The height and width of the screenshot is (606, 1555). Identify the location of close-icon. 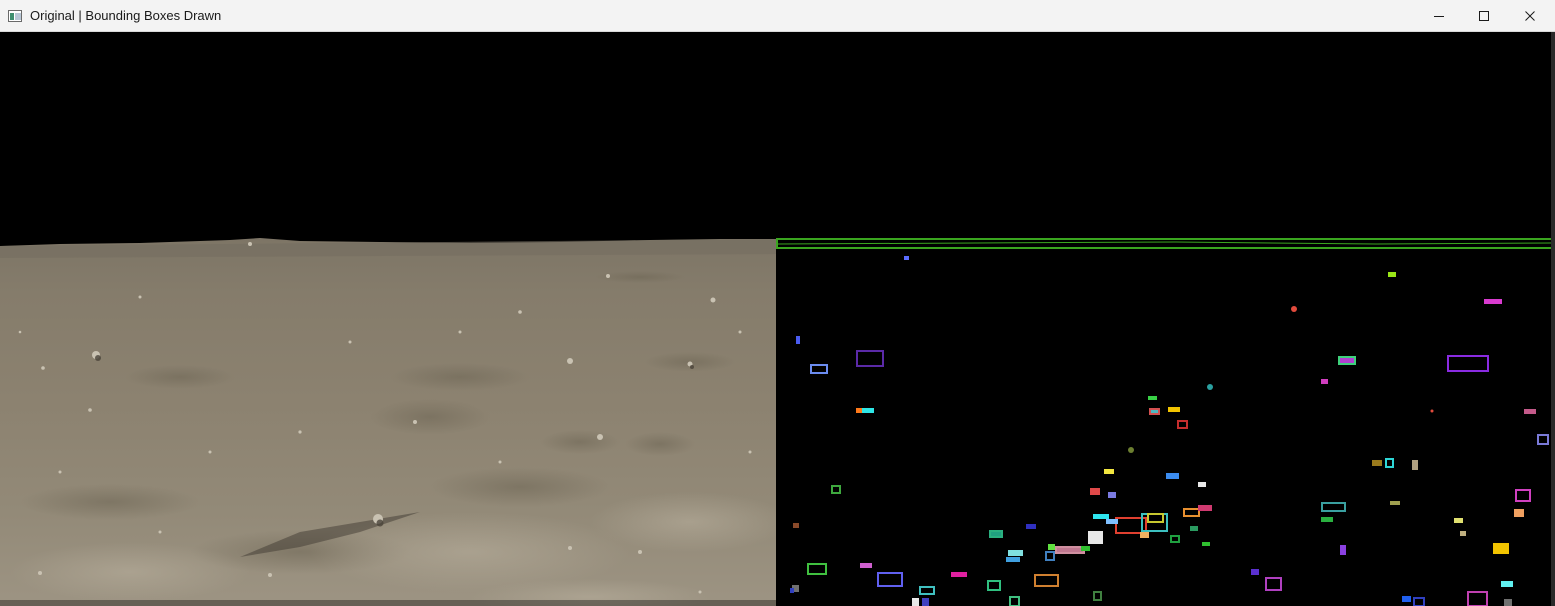
(1530, 16).